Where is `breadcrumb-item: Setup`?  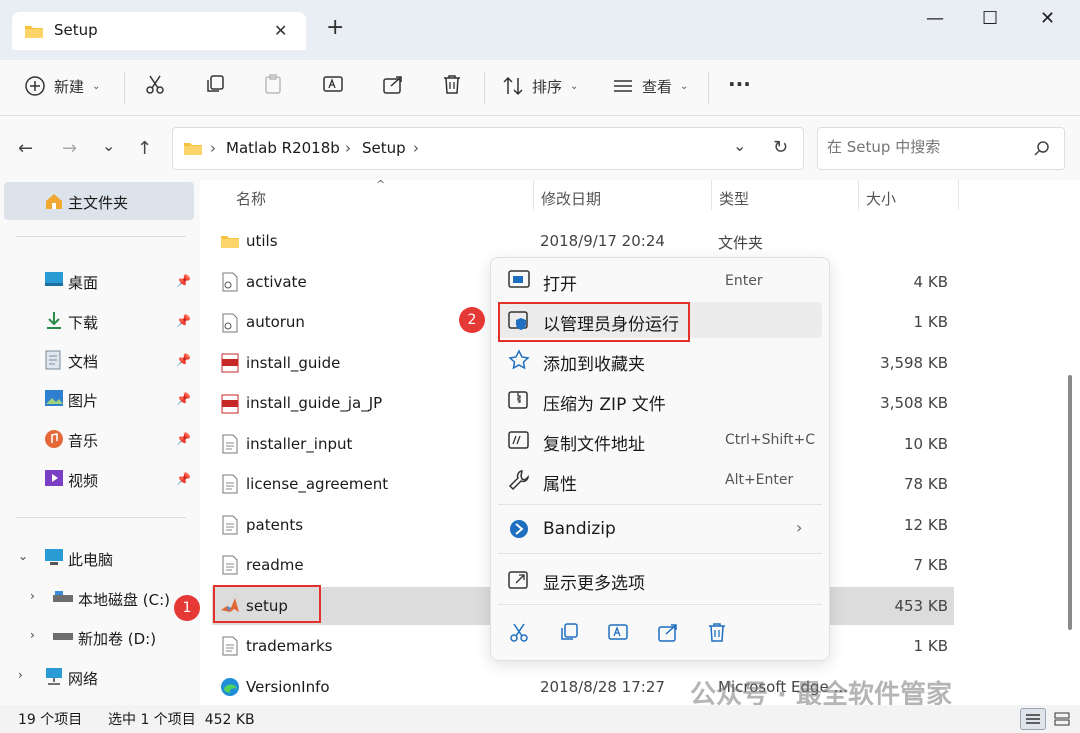 breadcrumb-item: Setup is located at coordinates (384, 148).